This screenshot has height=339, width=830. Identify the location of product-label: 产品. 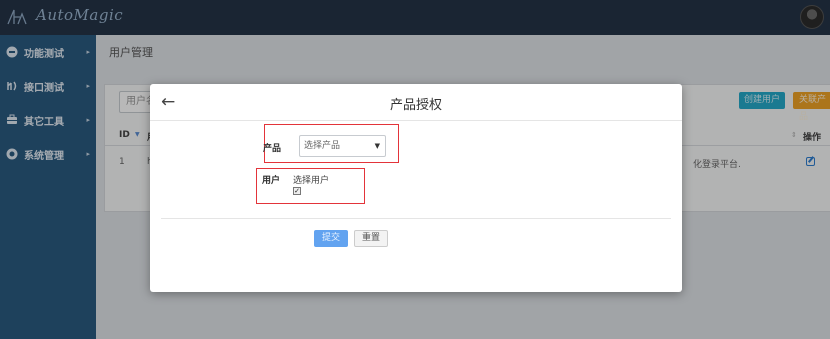
(272, 149).